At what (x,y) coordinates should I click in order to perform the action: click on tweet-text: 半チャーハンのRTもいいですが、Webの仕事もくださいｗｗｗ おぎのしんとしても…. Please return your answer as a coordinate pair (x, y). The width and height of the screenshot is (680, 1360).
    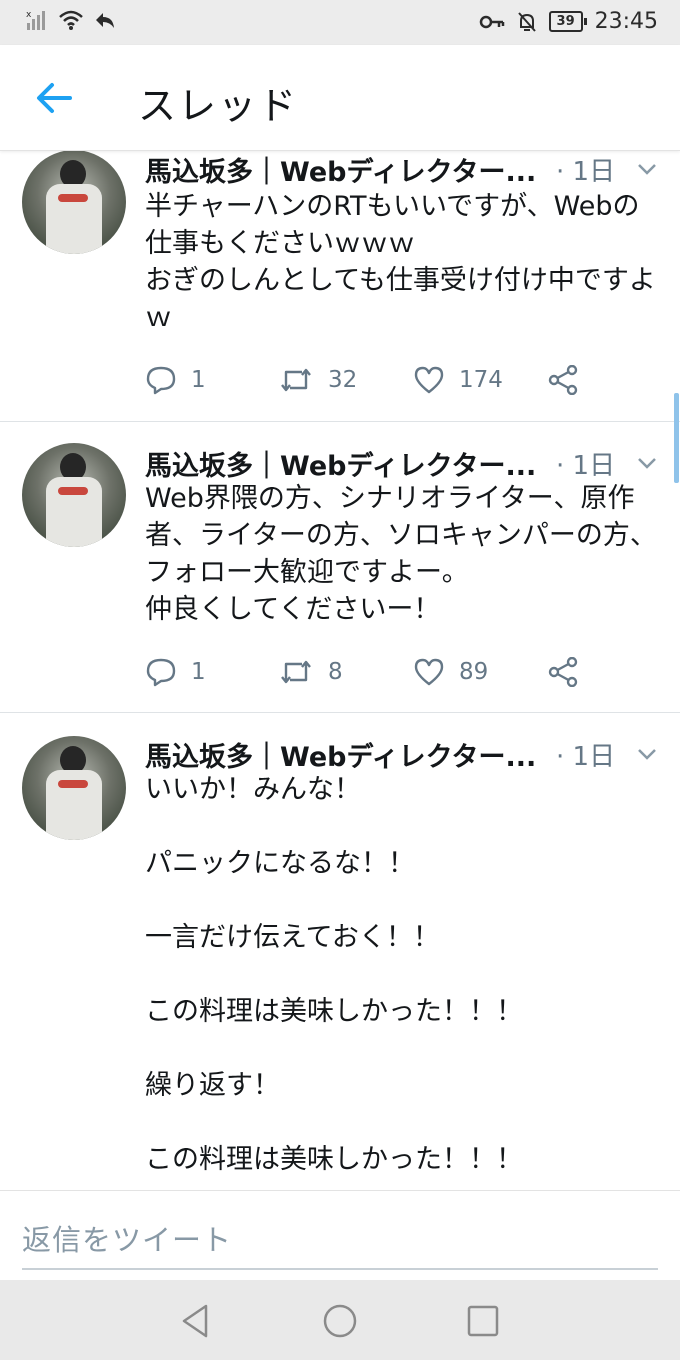
    Looking at the image, I should click on (400, 262).